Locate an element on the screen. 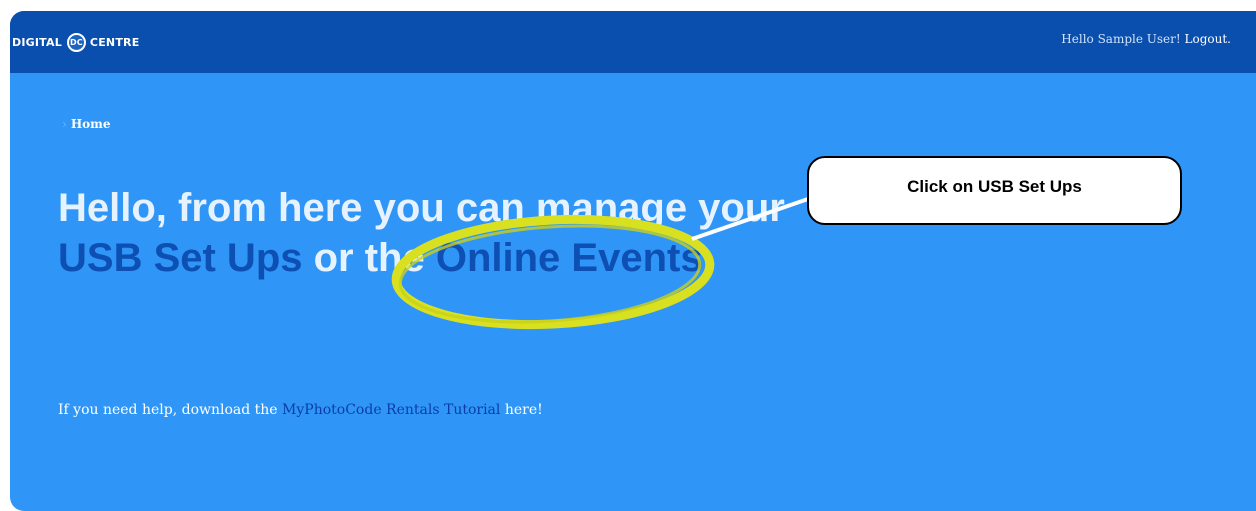 This screenshot has width=1256, height=511. headline-text-3: . is located at coordinates (708, 258).